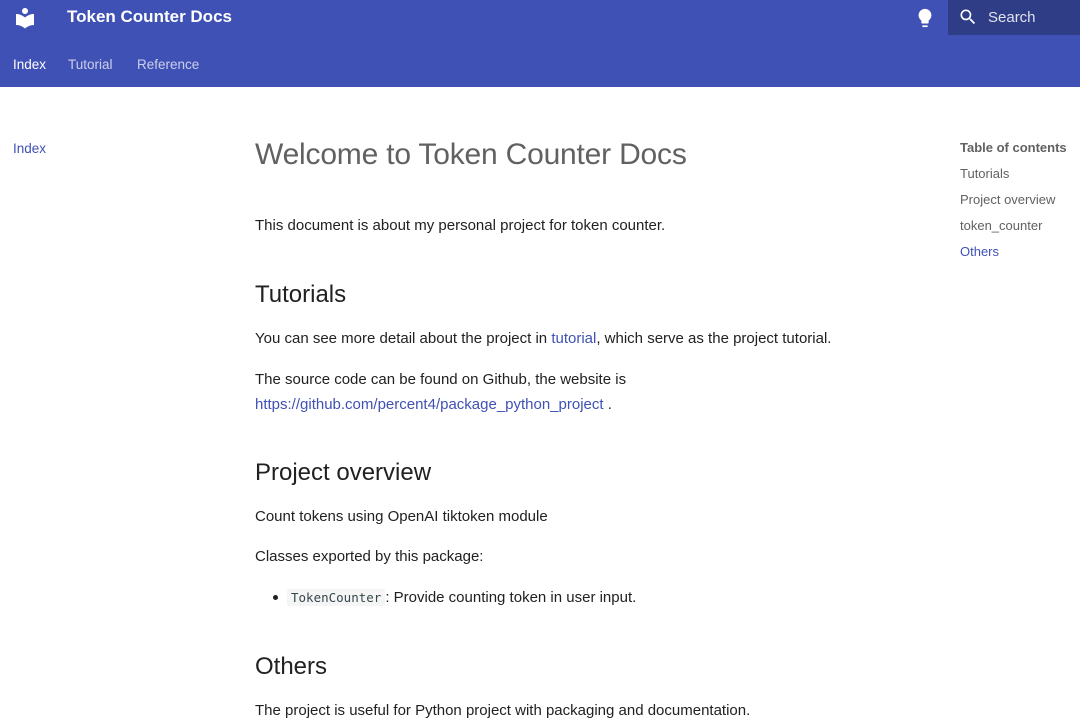  I want to click on tab-reference: Reference, so click(168, 65).